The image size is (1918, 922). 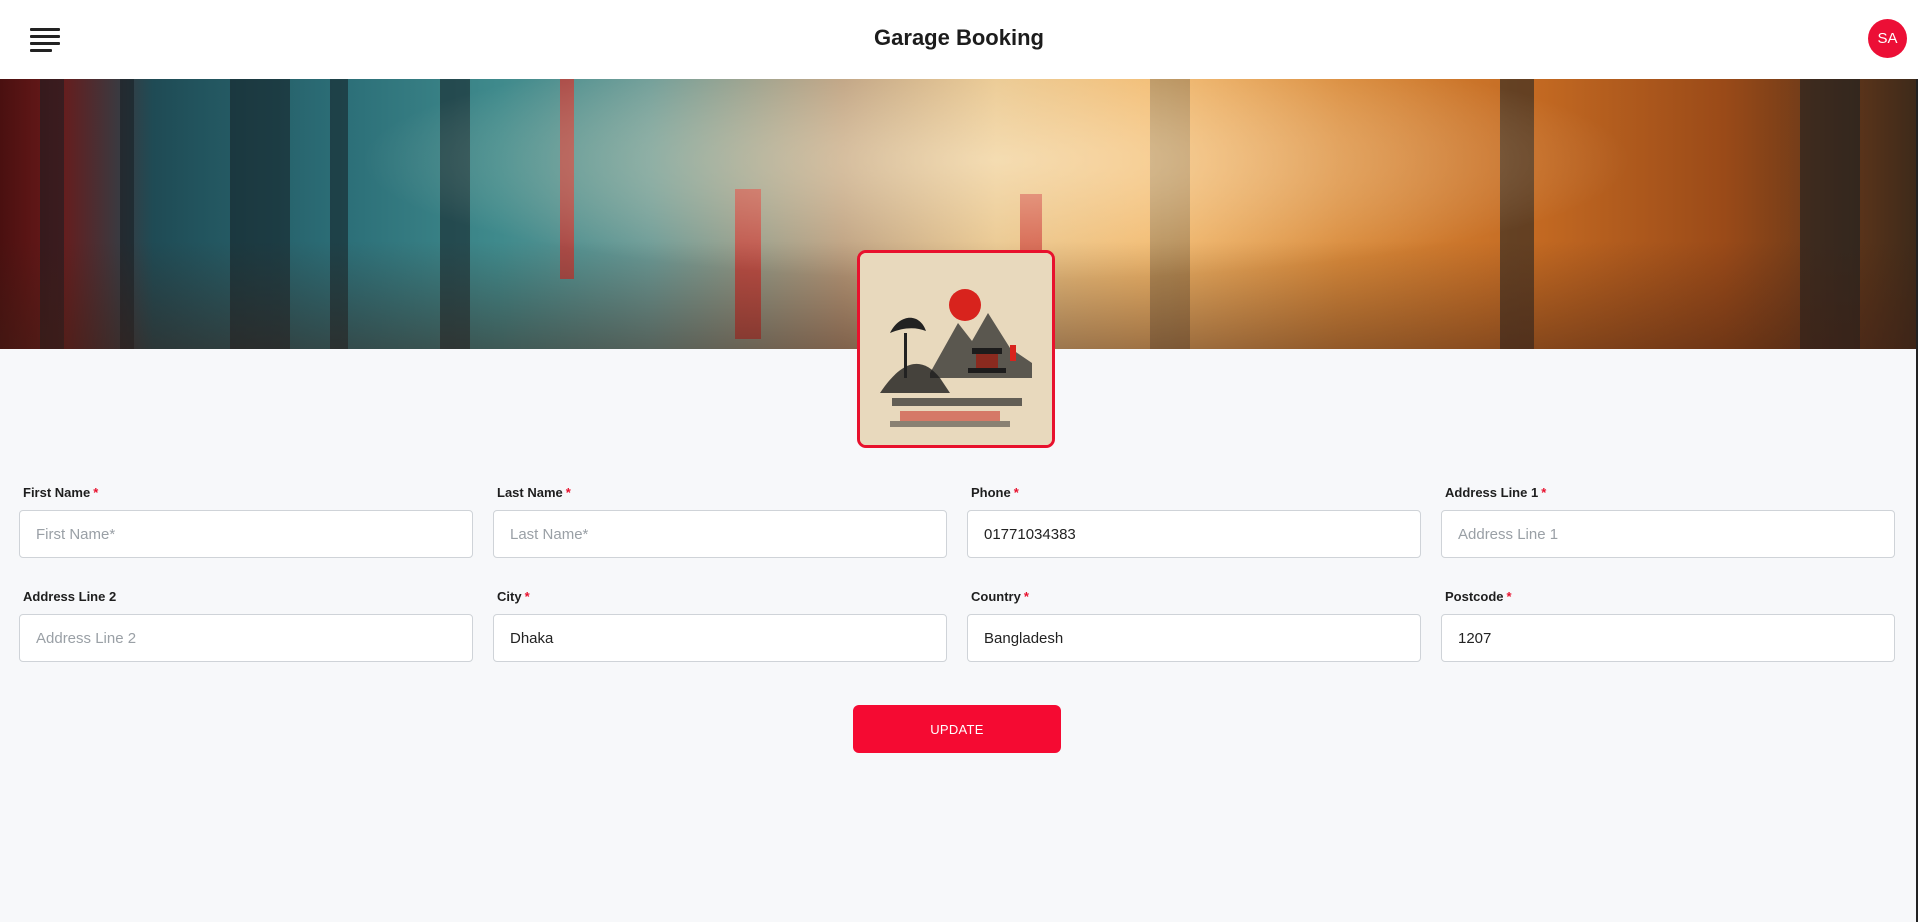 What do you see at coordinates (246, 534) in the screenshot?
I see `first-name-input` at bounding box center [246, 534].